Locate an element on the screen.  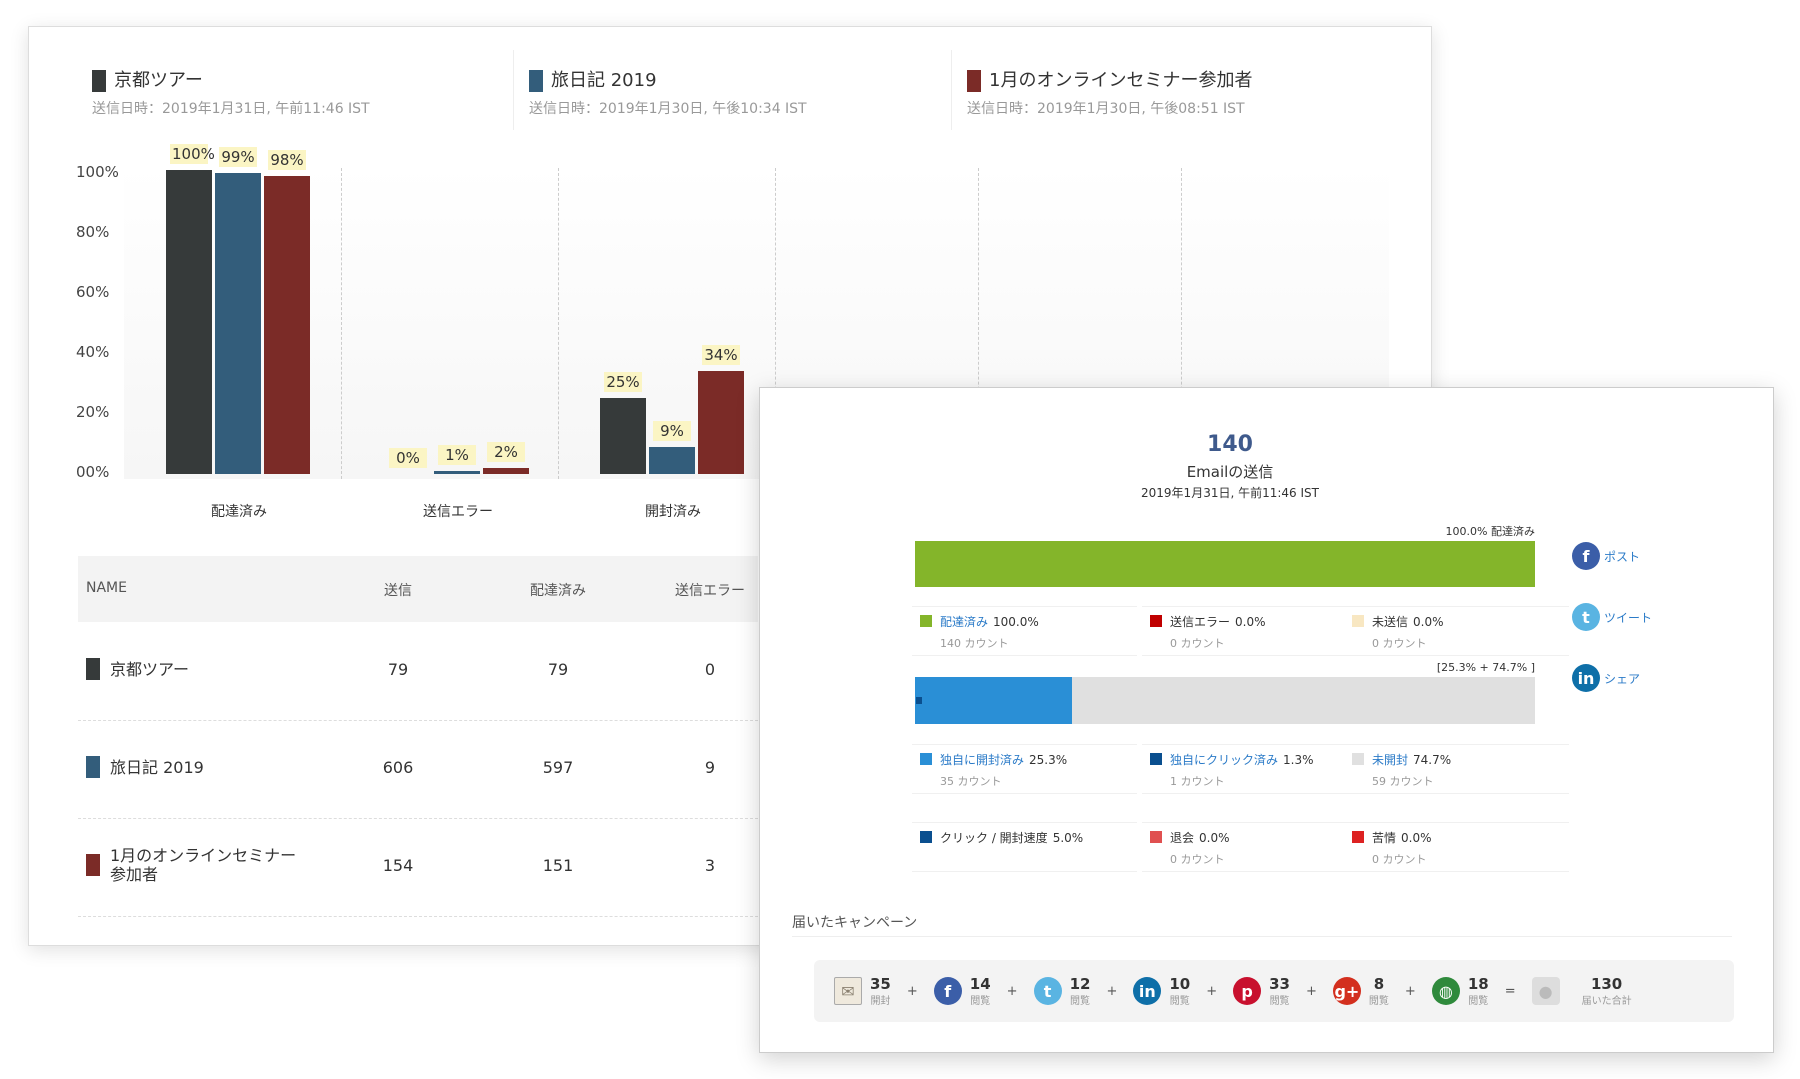
reach-title: 届いたキャンペーン is located at coordinates (855, 923).